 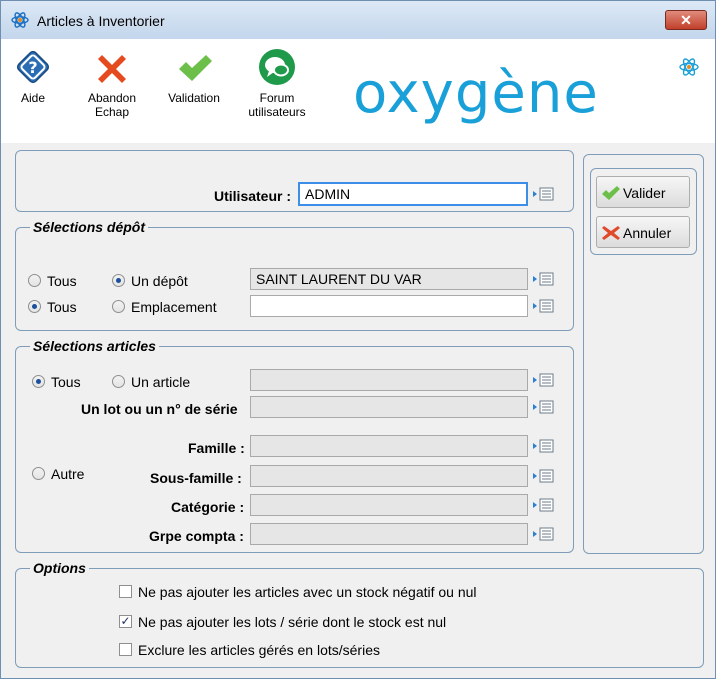 I want to click on other-radio, so click(x=38, y=473).